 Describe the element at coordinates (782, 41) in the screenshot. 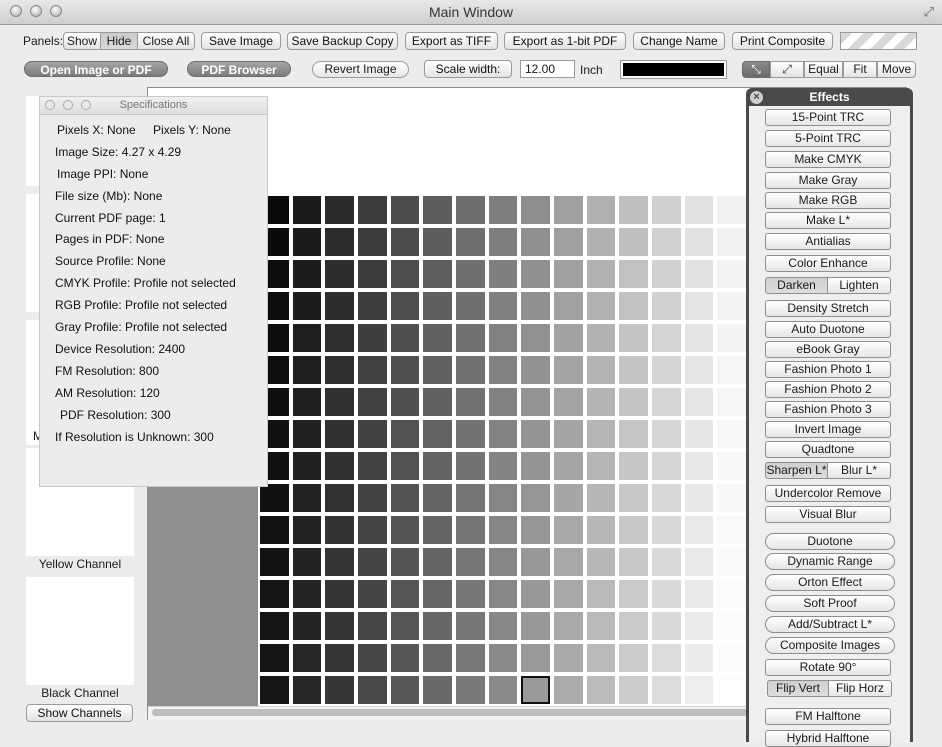

I see `print-composite-button: Print Composite` at that location.